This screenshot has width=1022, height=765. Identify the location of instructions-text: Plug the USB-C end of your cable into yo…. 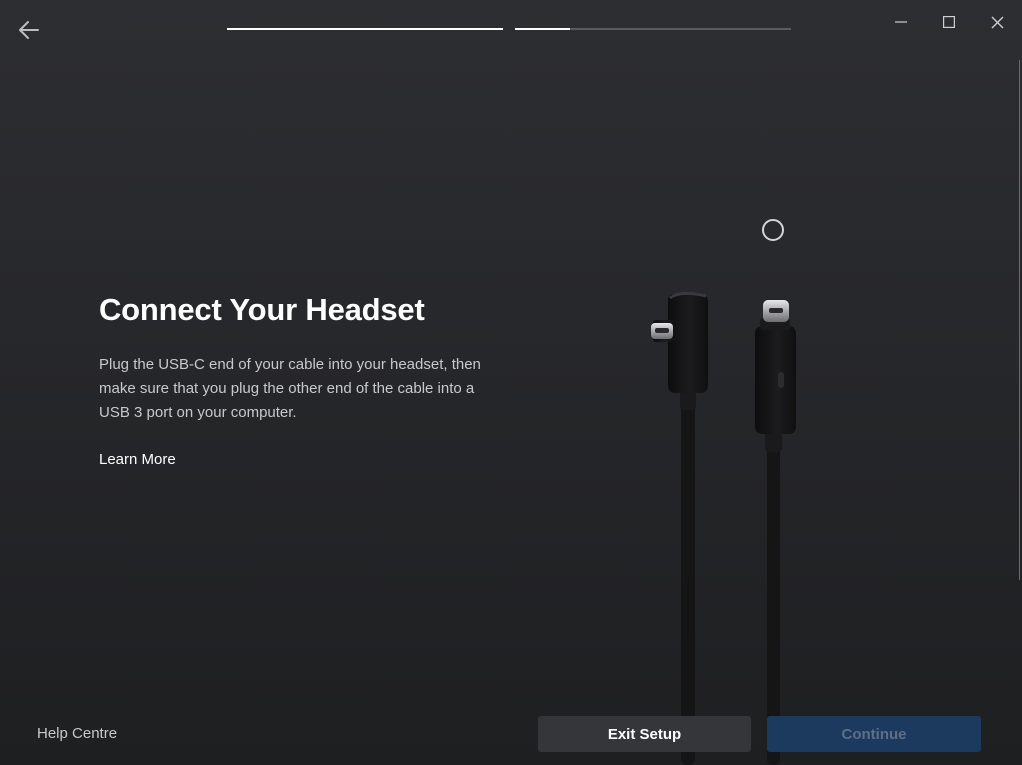
(290, 388).